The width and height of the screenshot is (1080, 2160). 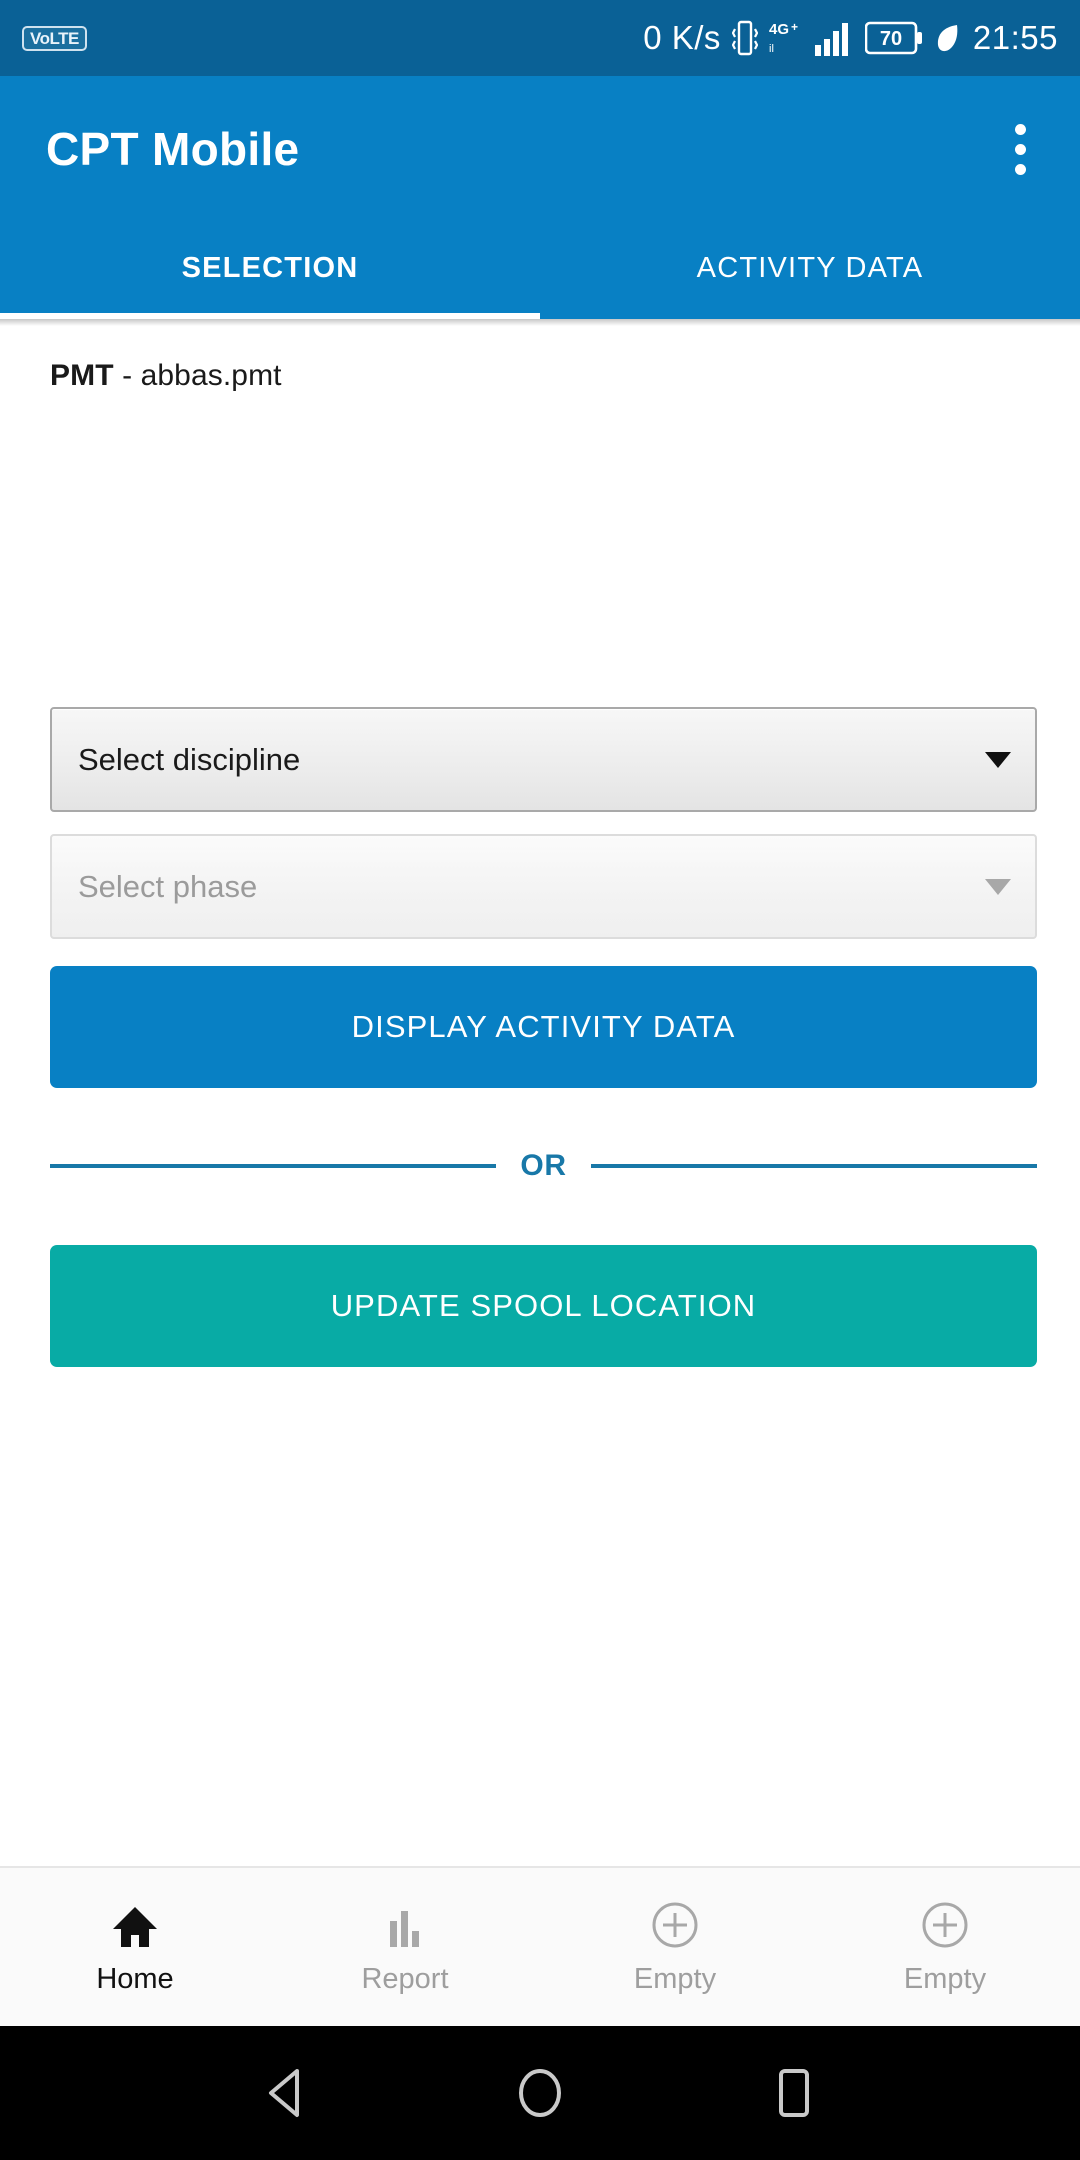 I want to click on clock-text: 21:55, so click(x=1015, y=37).